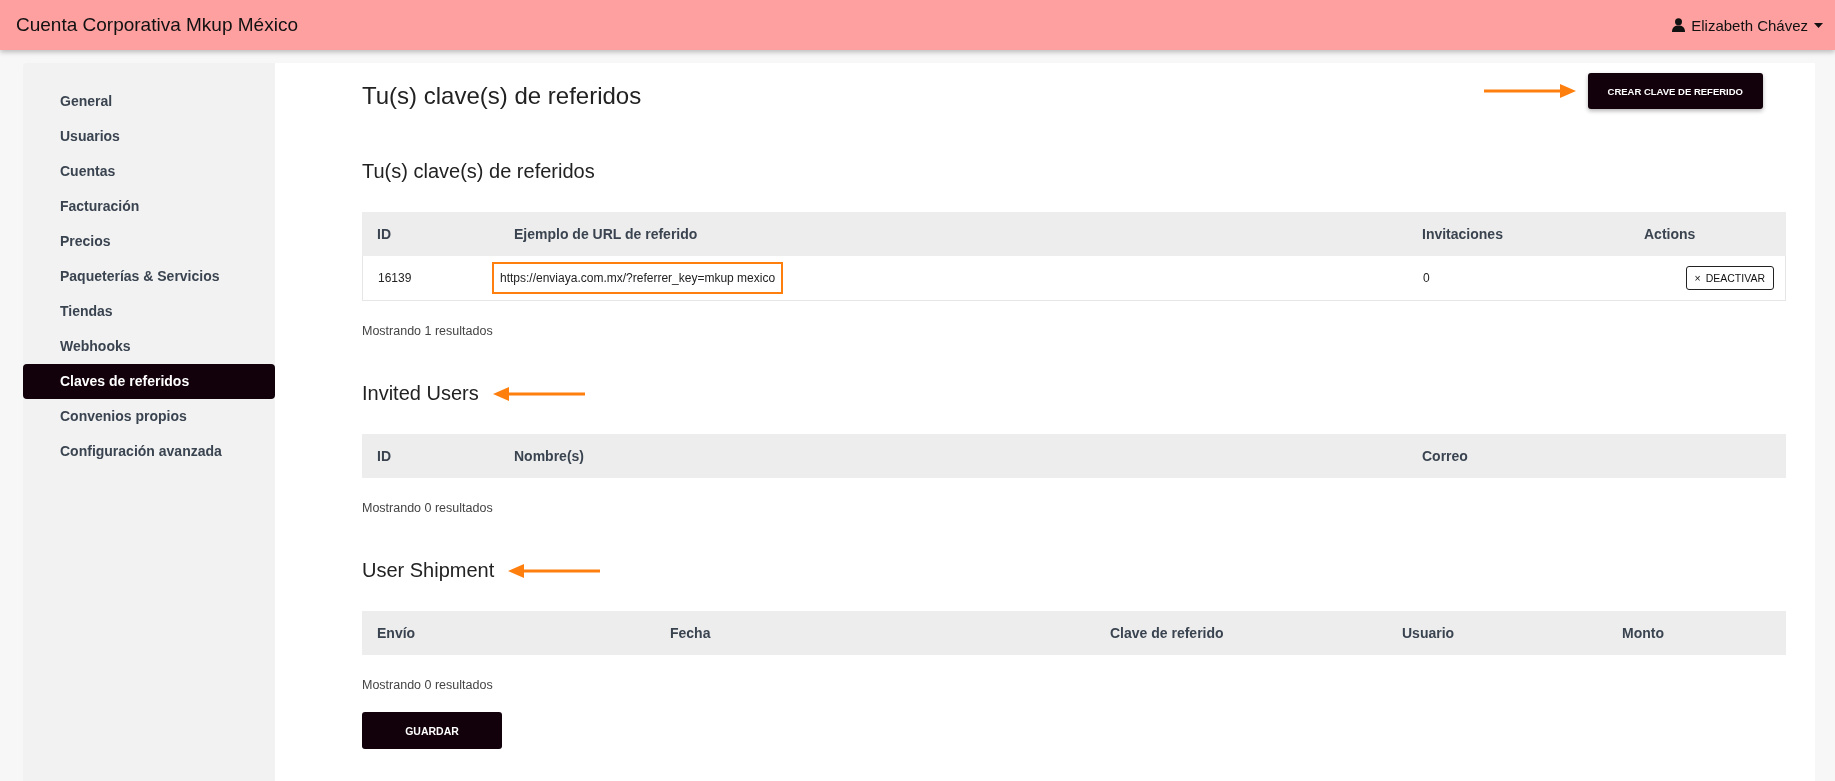  Describe the element at coordinates (606, 234) in the screenshot. I see `column-header: Ejemplo de URL de referido` at that location.